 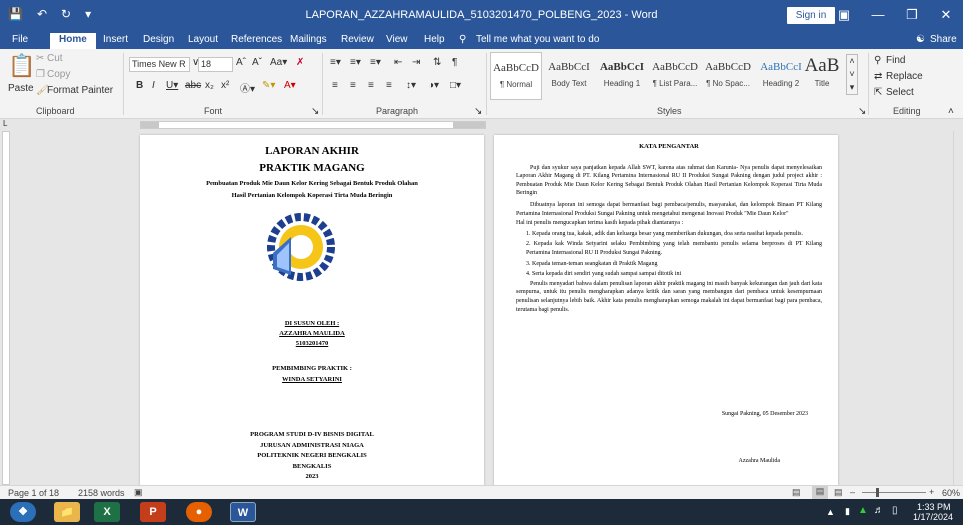 What do you see at coordinates (335, 85) in the screenshot?
I see `align-left-icon: ≡` at bounding box center [335, 85].